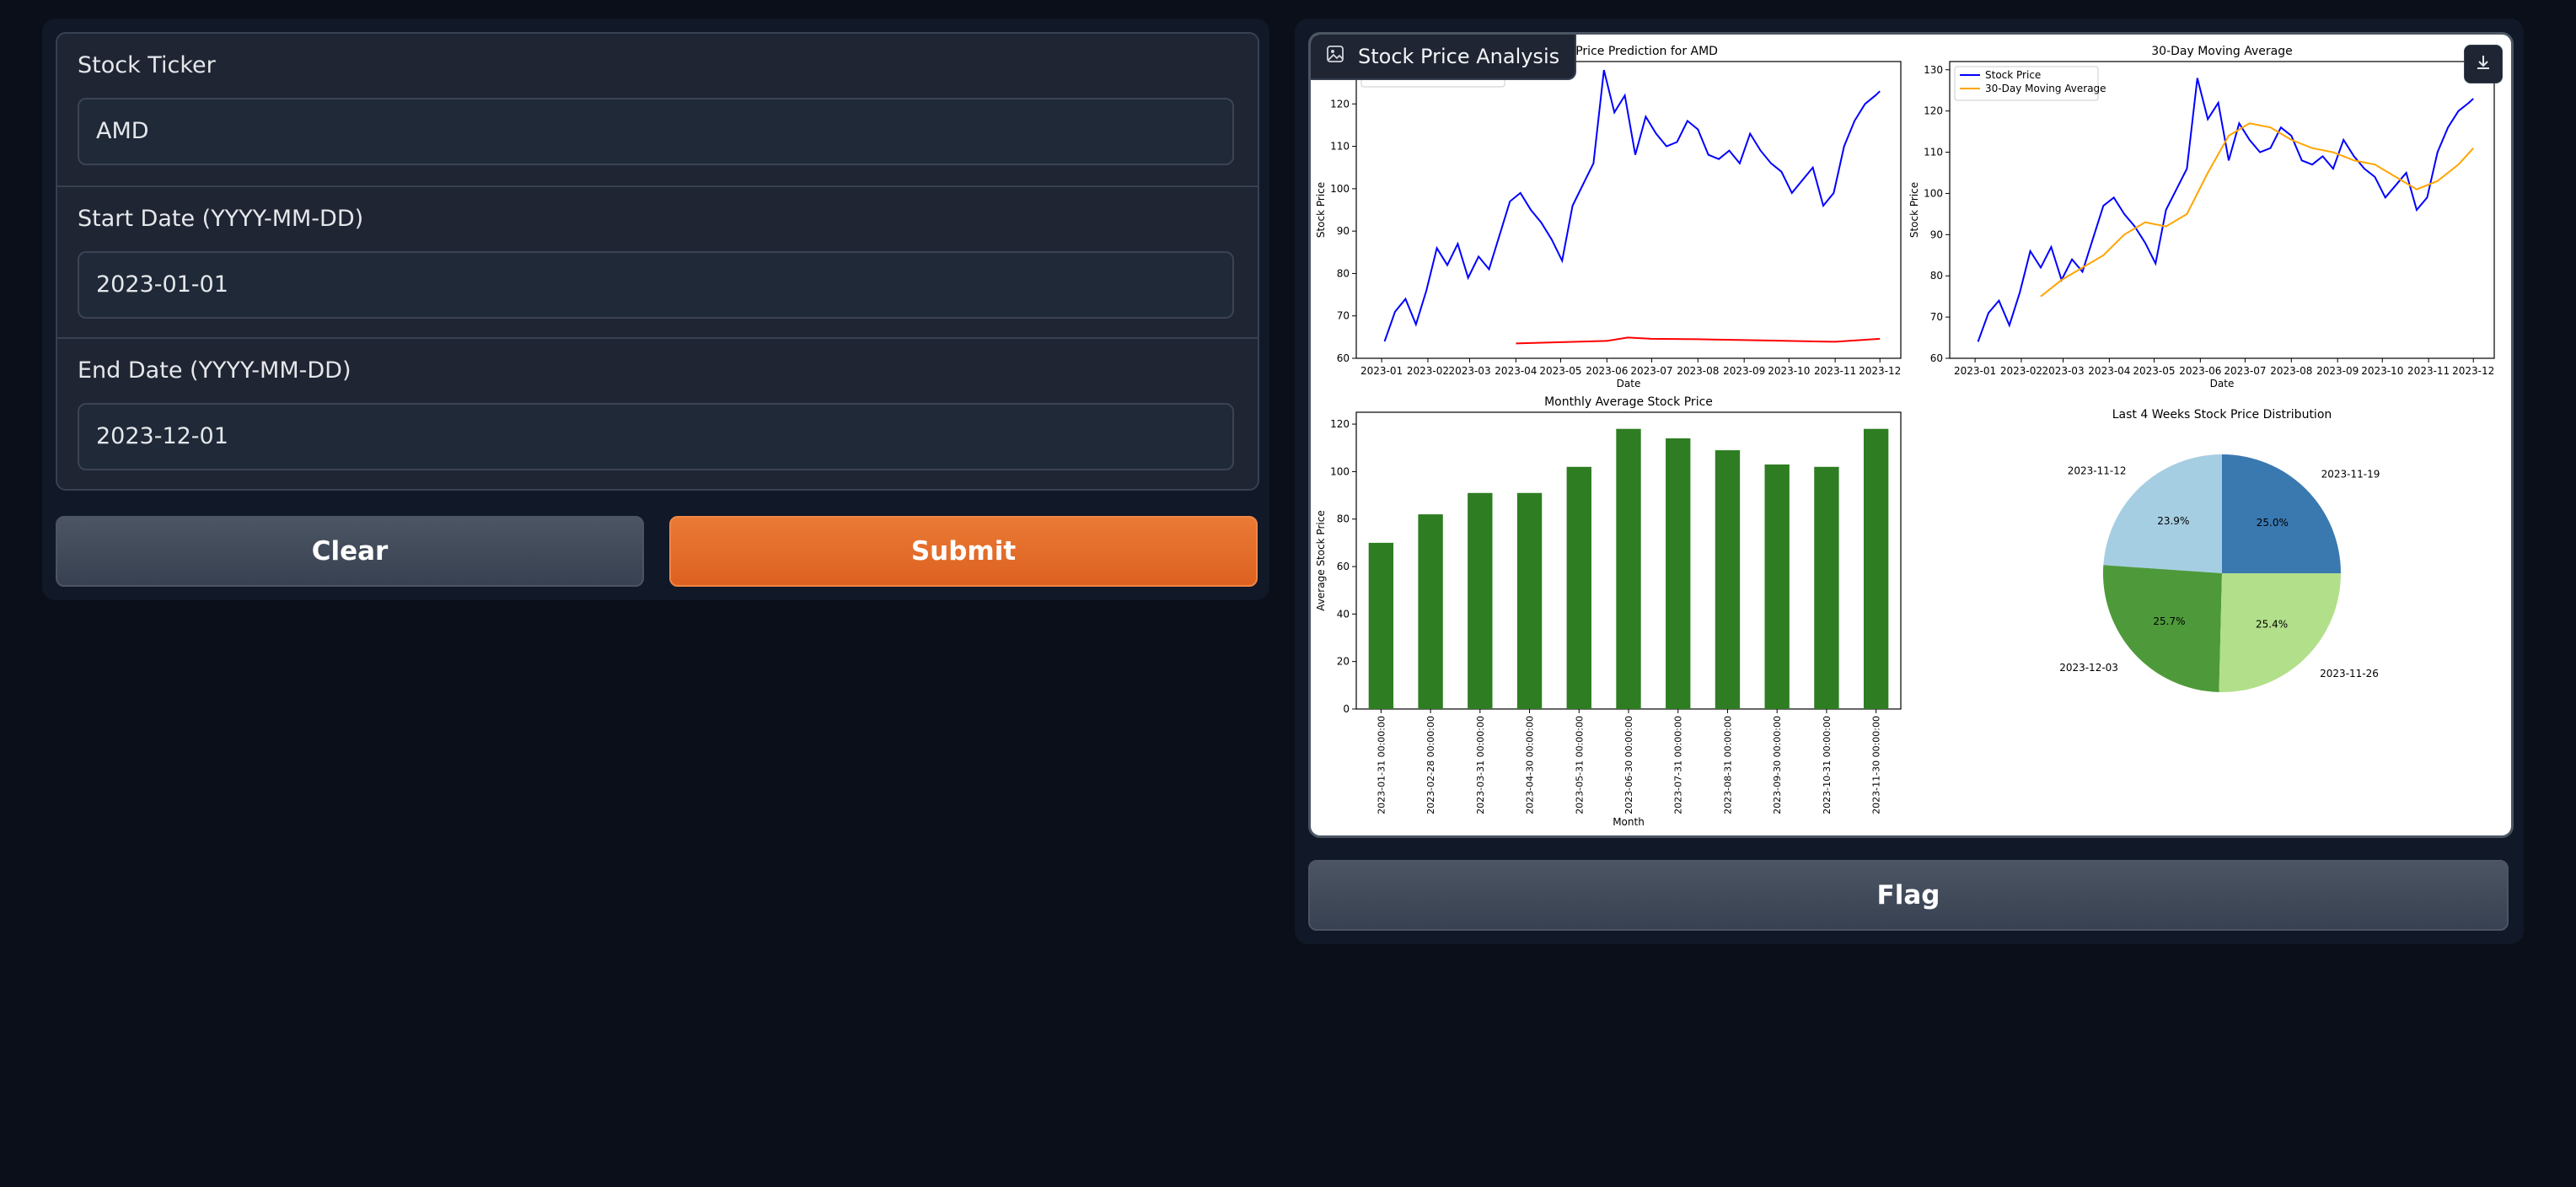 This screenshot has height=1187, width=2576. Describe the element at coordinates (1530, 765) in the screenshot. I see `x-tick-label: 2023-04-30 00:00:00` at that location.